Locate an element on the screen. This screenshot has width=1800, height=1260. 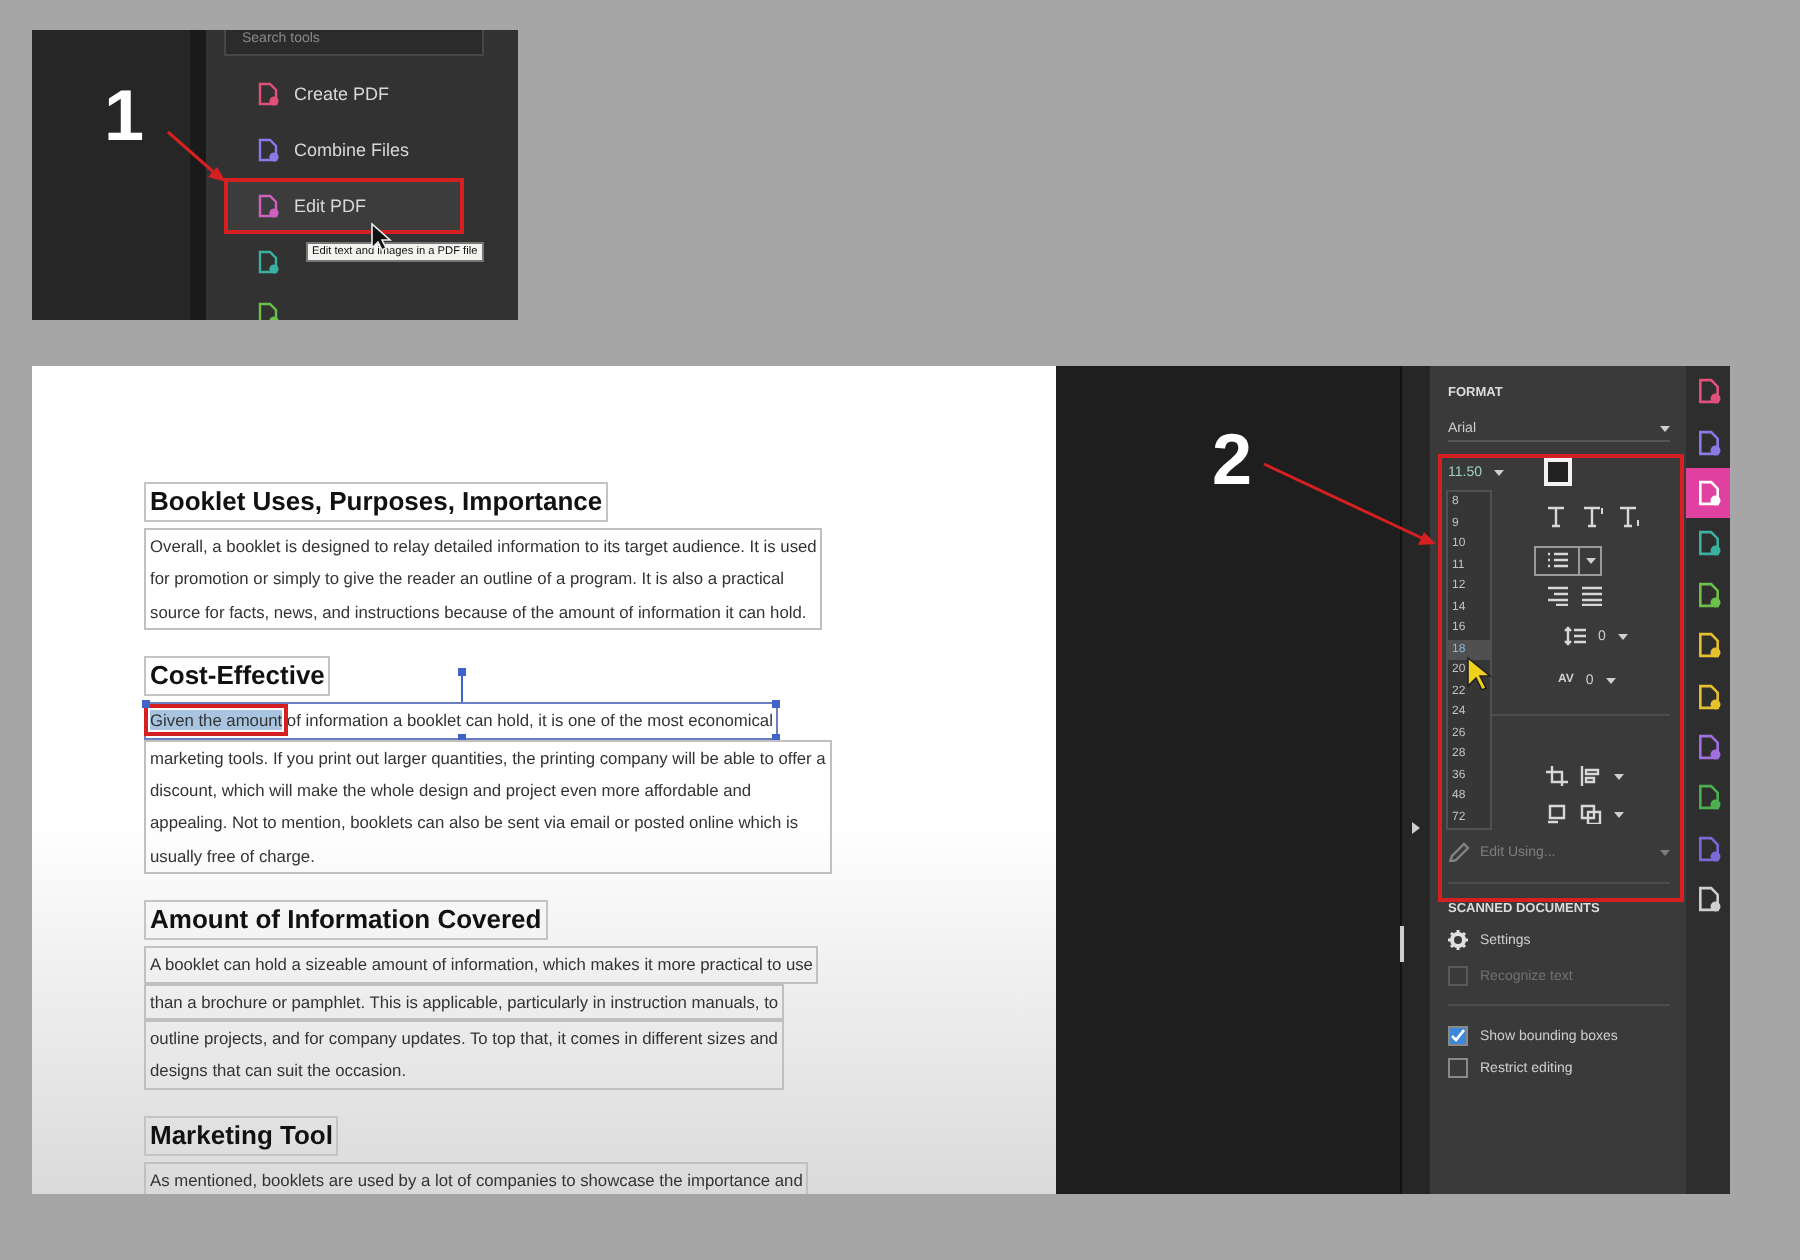
paragraph-text: than a brochure or pamphlet. This is applicable, particularly in instruction manuals, to is located at coordinates (464, 1002).